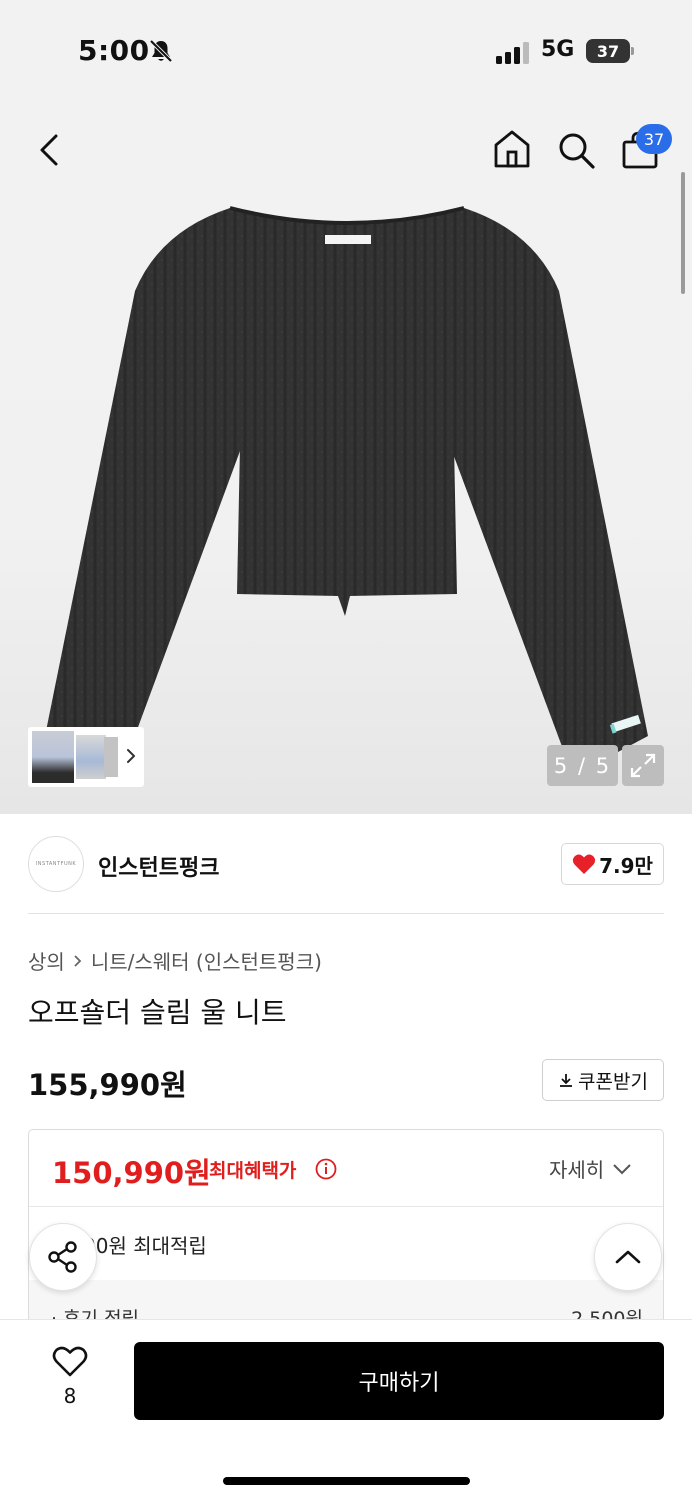 This screenshot has height=1500, width=692. Describe the element at coordinates (399, 1381) in the screenshot. I see `buy-button: 구매하기` at that location.